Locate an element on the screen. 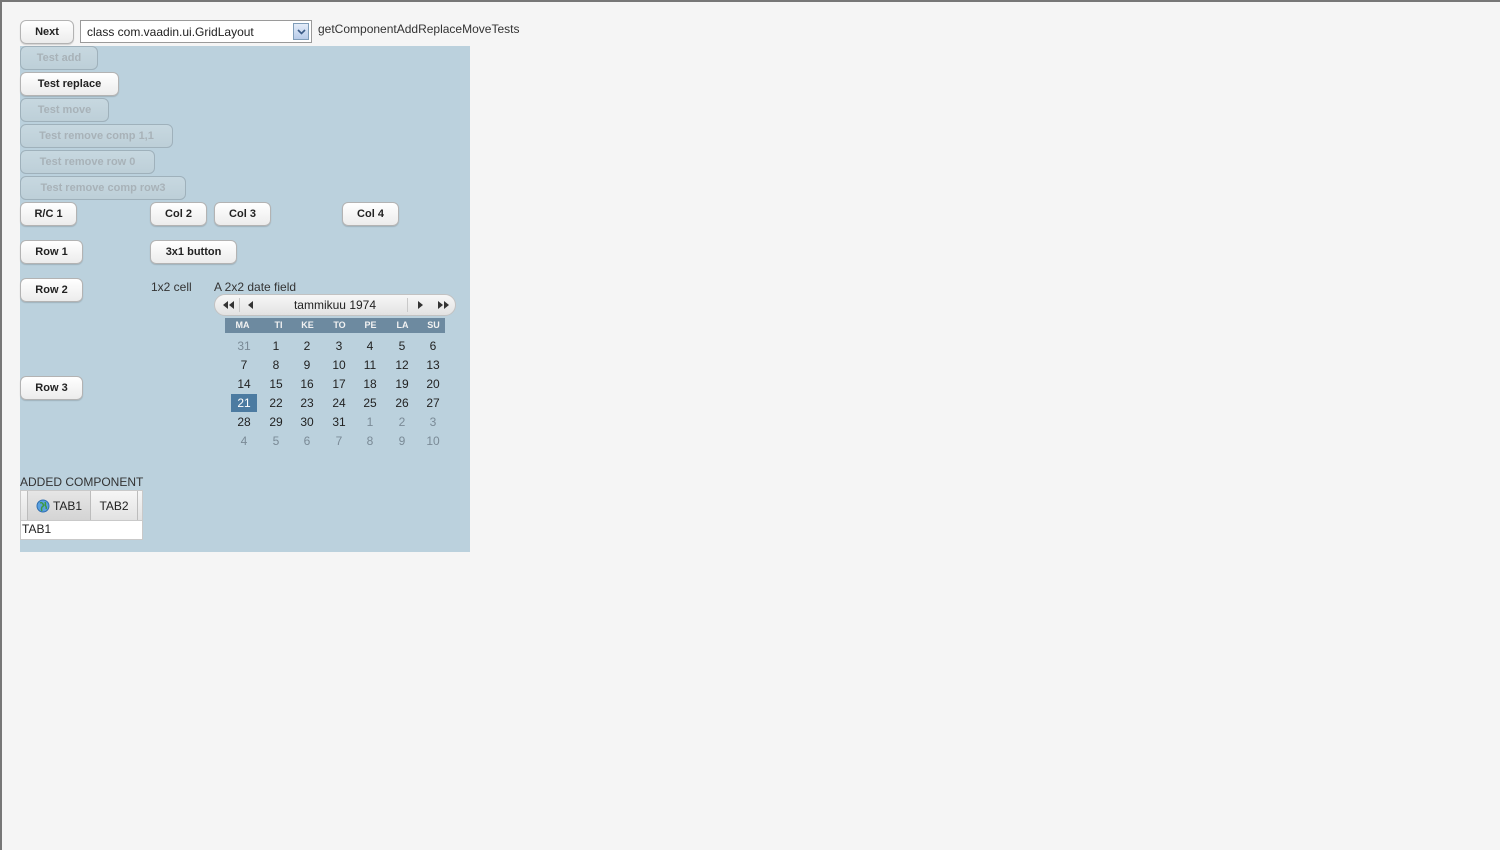 Image resolution: width=1500 pixels, height=850 pixels. calendar-day: 16 is located at coordinates (307, 384).